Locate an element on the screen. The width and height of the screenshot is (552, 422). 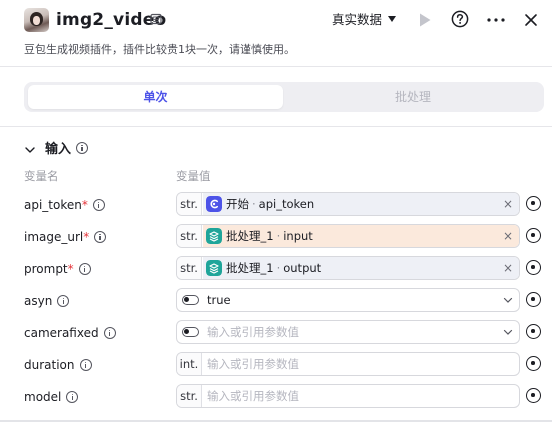
reference-field: api_token is located at coordinates (286, 204).